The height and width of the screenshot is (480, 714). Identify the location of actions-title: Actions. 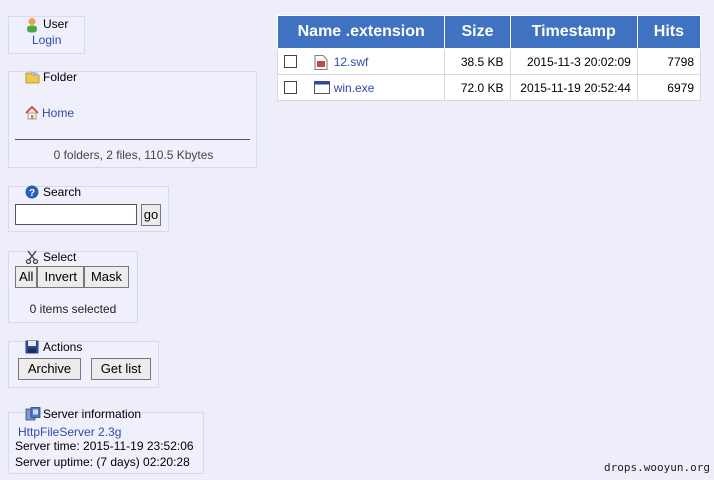
(63, 347).